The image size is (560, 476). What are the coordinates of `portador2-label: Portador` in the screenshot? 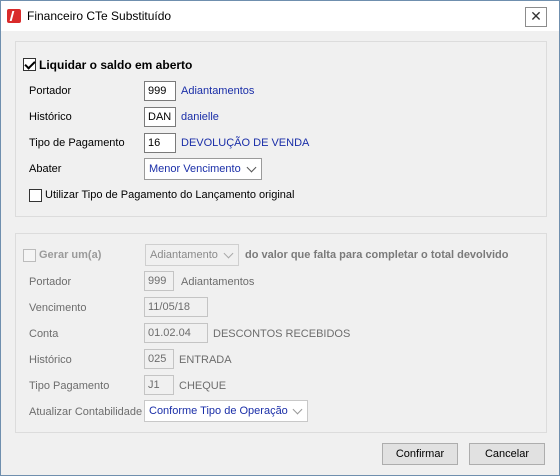 It's located at (50, 282).